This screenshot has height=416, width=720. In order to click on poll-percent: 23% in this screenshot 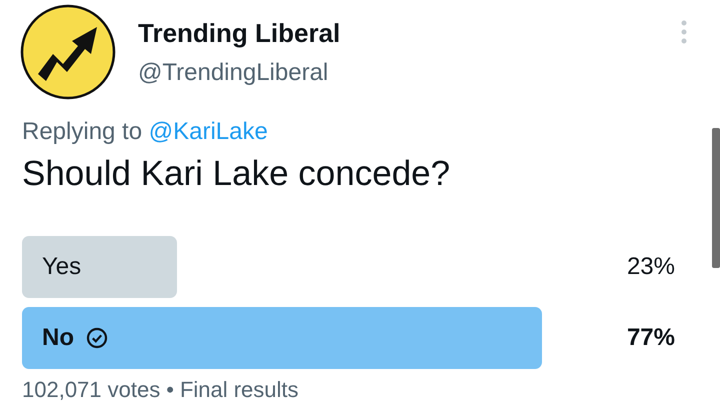, I will do `click(650, 267)`.